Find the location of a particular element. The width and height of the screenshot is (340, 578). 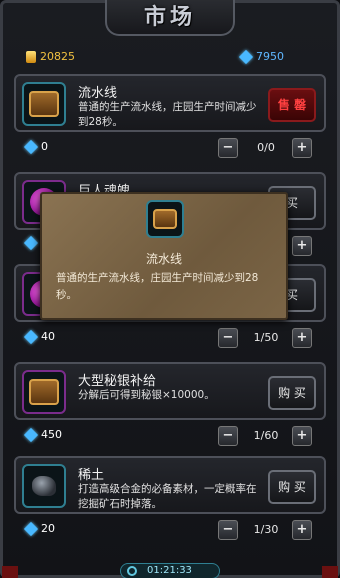

gold-icon is located at coordinates (31, 56).